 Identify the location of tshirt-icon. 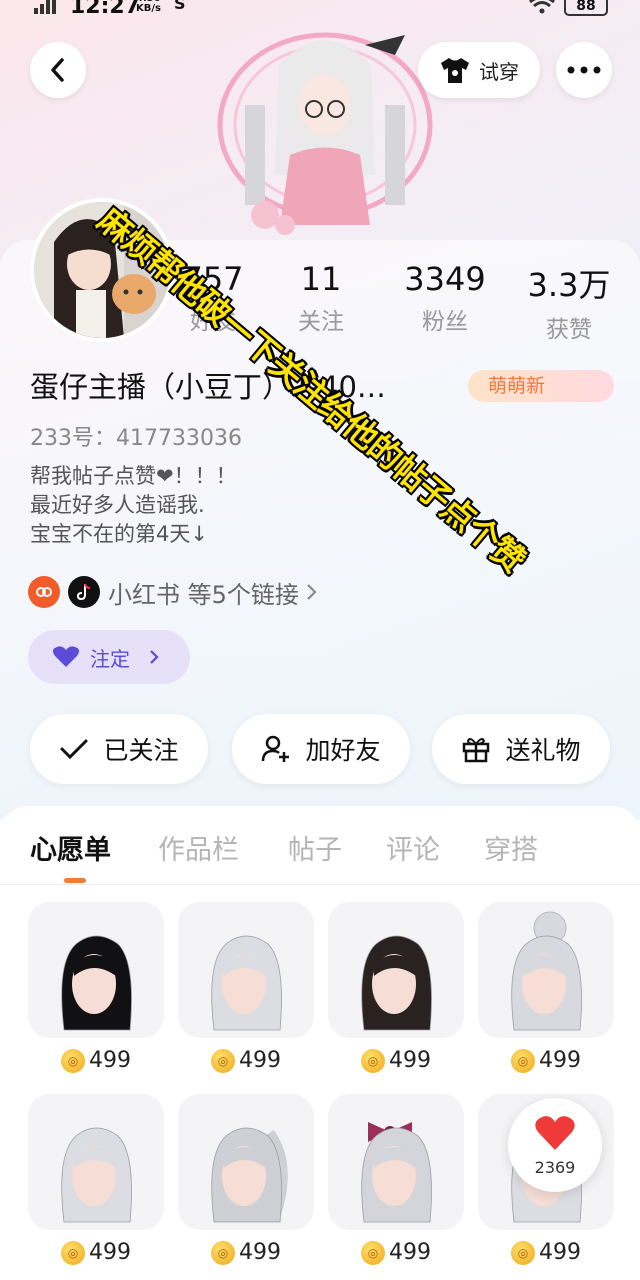
(455, 70).